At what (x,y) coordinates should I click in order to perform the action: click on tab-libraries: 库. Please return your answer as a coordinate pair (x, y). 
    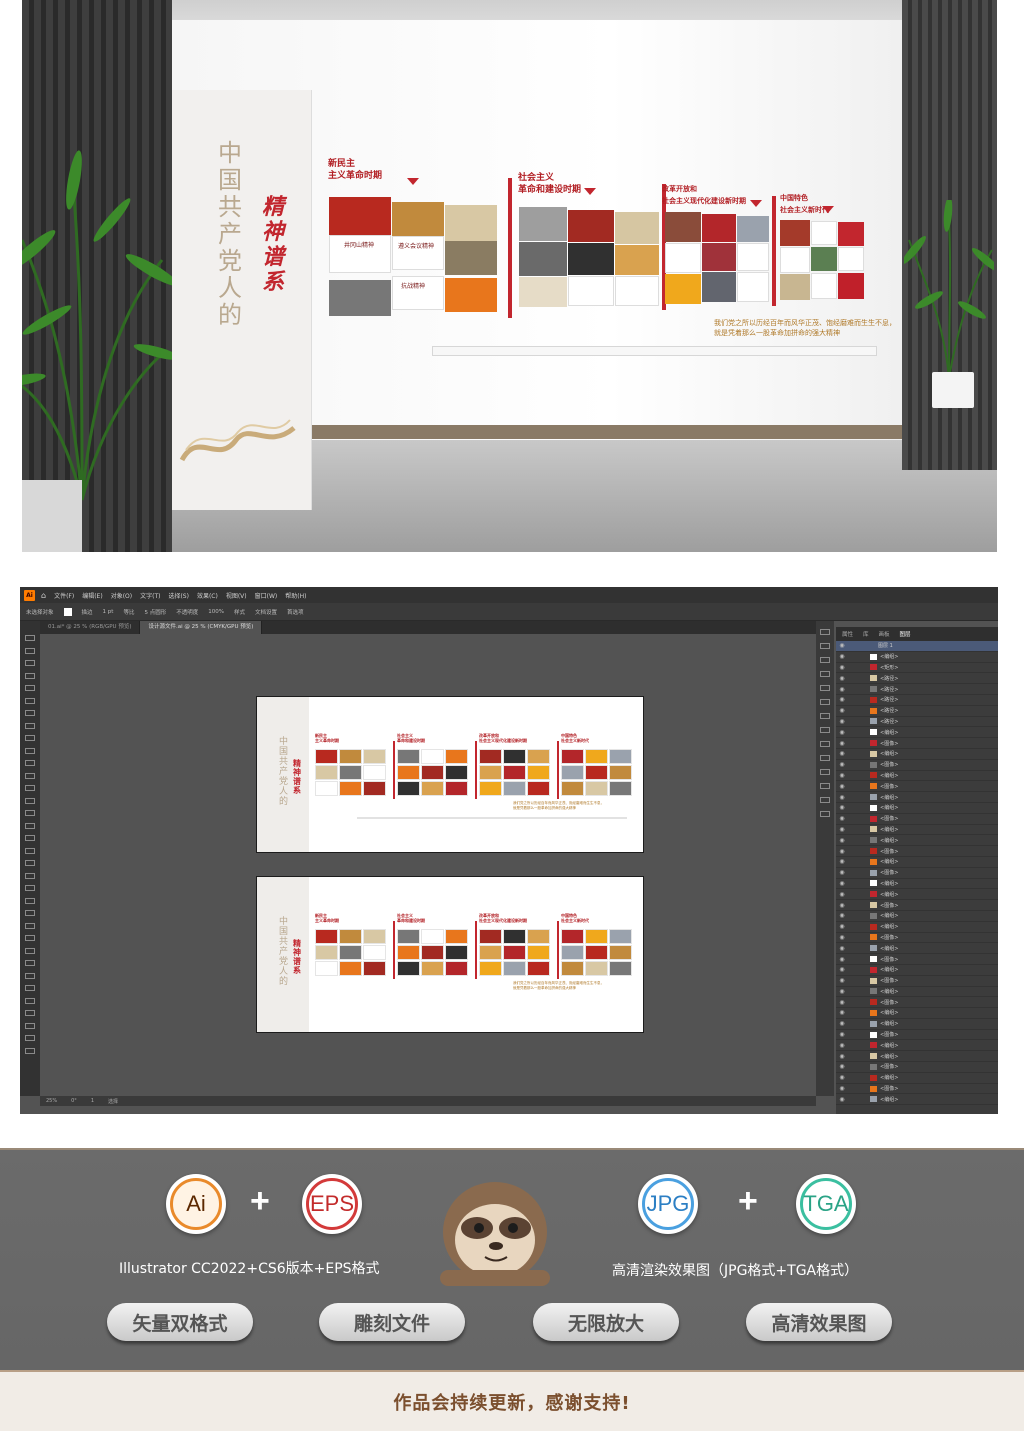
    Looking at the image, I should click on (866, 634).